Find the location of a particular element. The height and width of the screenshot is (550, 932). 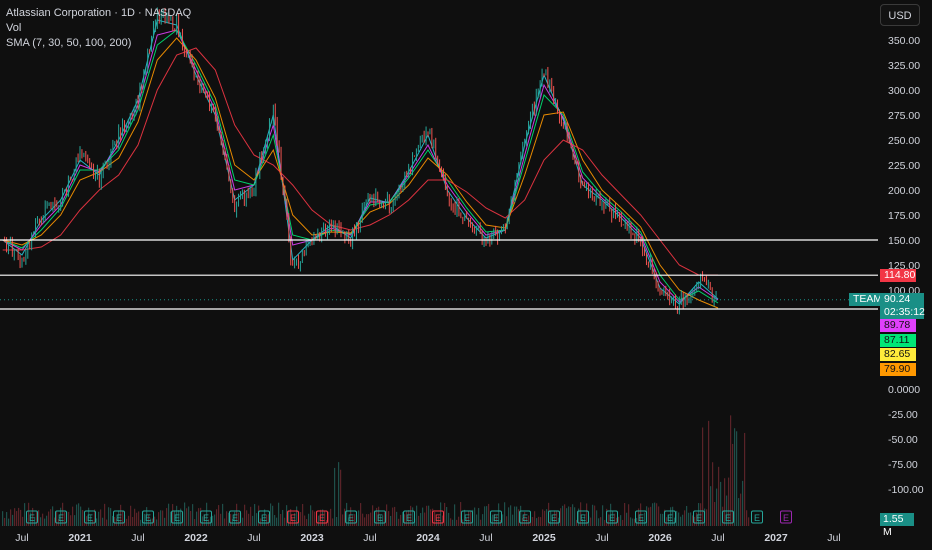

price-axis-tick: 300.00 is located at coordinates (904, 91).